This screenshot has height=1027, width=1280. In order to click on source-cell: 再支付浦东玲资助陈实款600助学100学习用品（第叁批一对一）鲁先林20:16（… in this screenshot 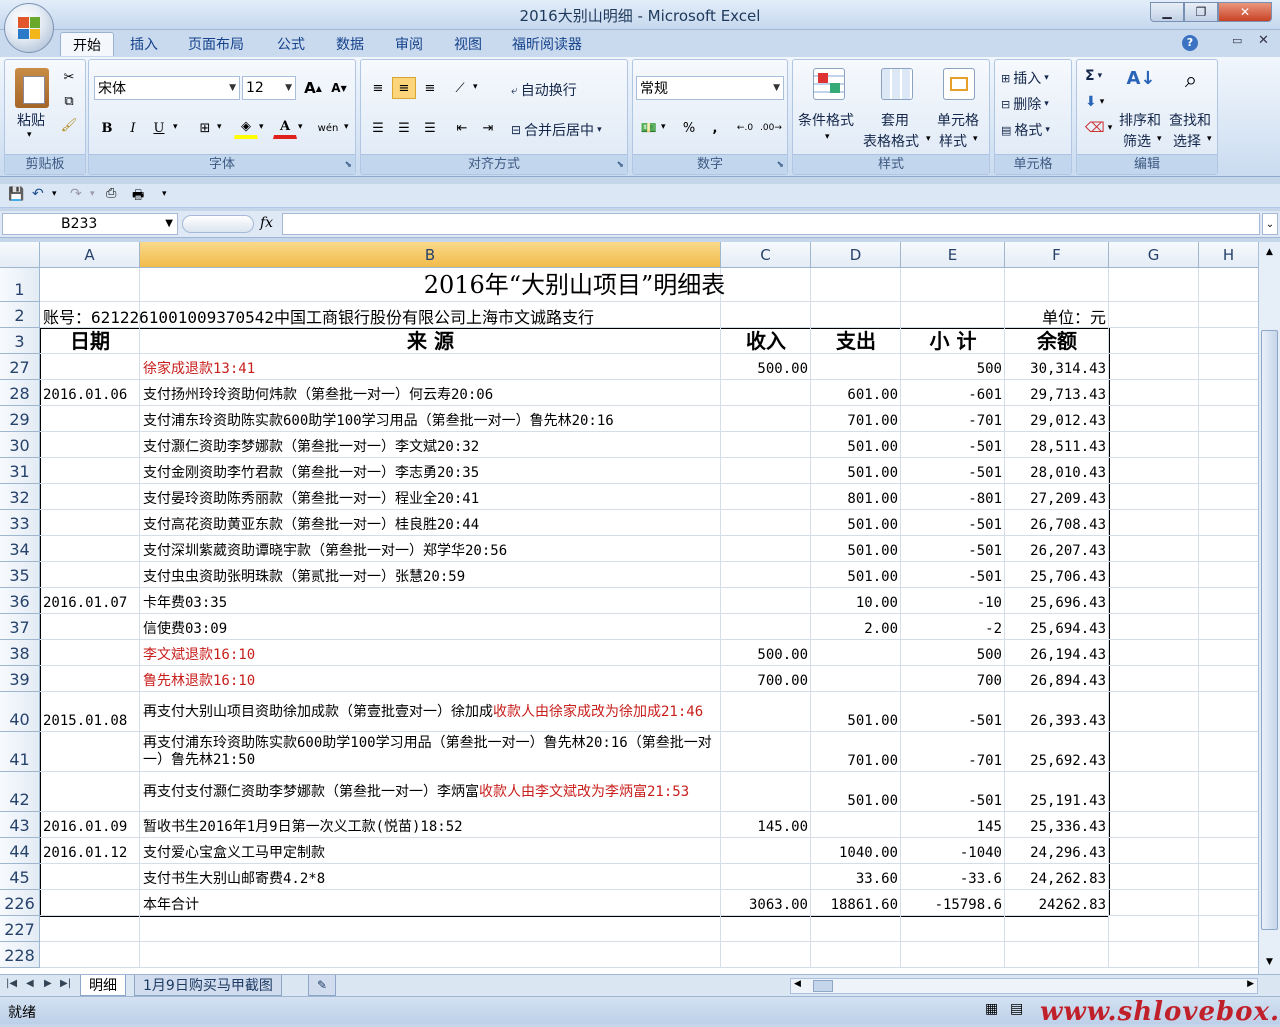, I will do `click(430, 752)`.